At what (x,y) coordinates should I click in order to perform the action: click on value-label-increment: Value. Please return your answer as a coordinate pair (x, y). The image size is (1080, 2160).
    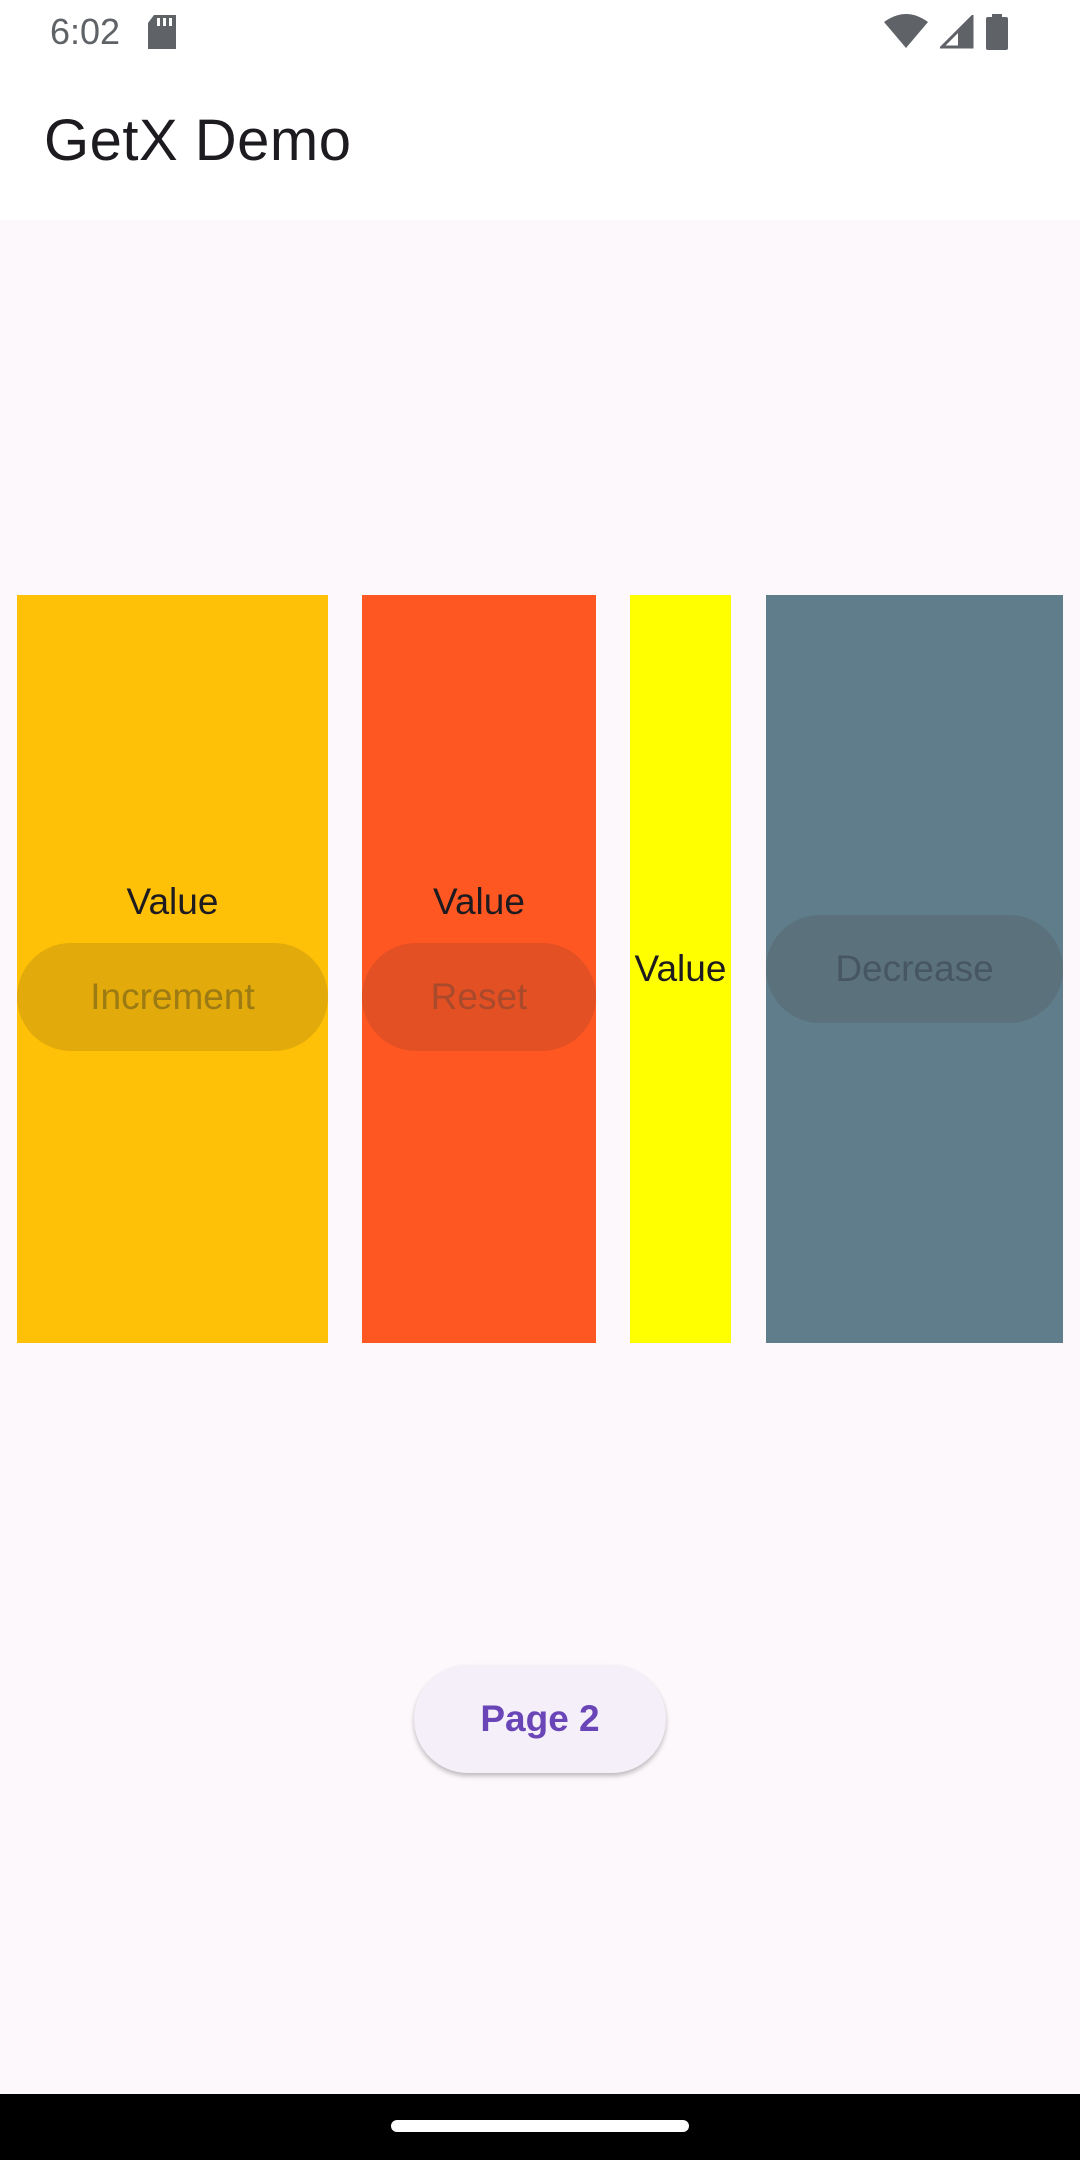
    Looking at the image, I should click on (172, 901).